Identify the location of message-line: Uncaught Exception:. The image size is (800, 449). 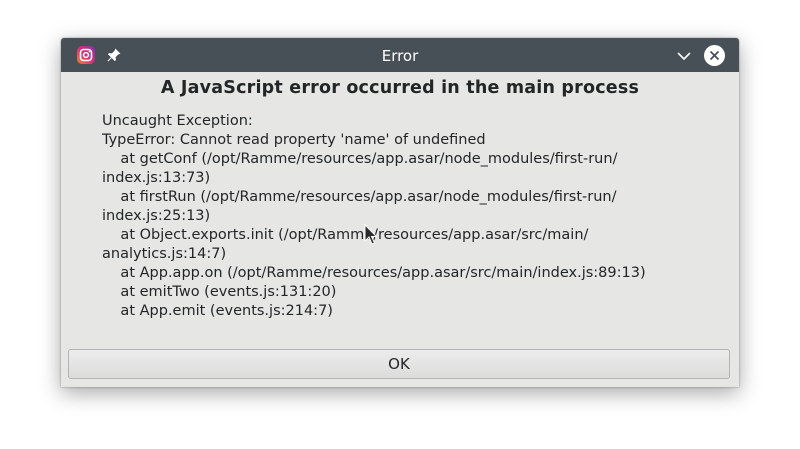
(177, 121).